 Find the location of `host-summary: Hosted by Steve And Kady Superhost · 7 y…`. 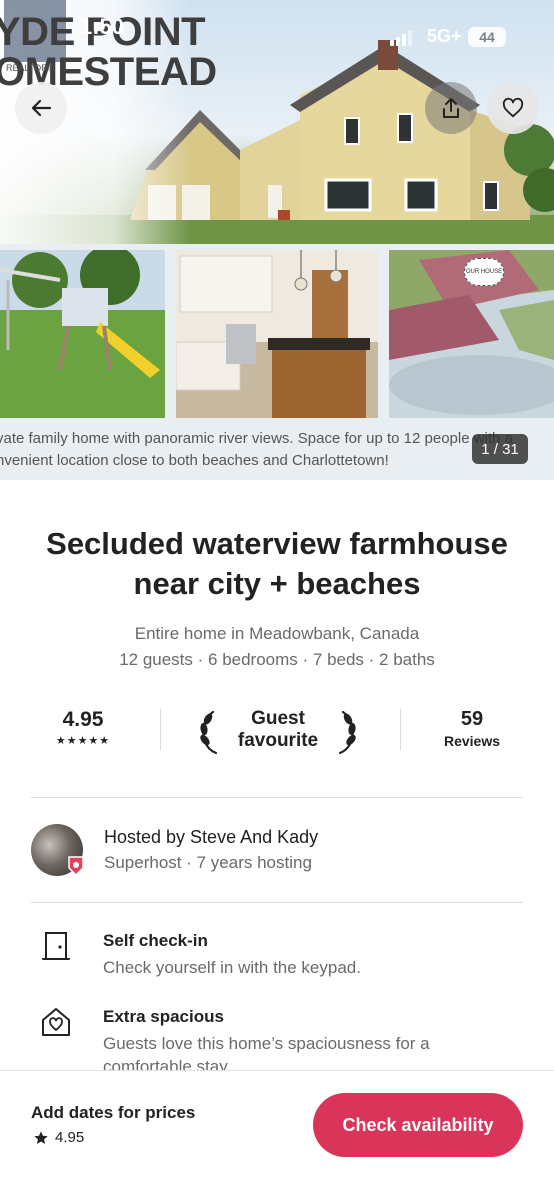

host-summary: Hosted by Steve And Kady Superhost · 7 y… is located at coordinates (277, 852).